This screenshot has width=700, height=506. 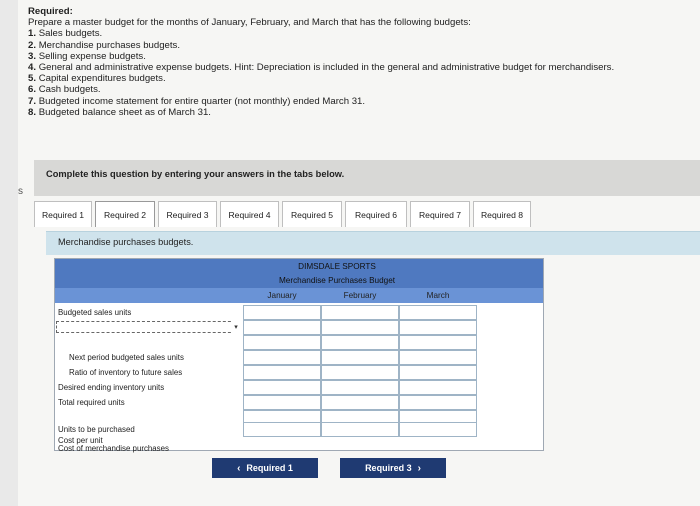 I want to click on req-num: 2., so click(x=32, y=45).